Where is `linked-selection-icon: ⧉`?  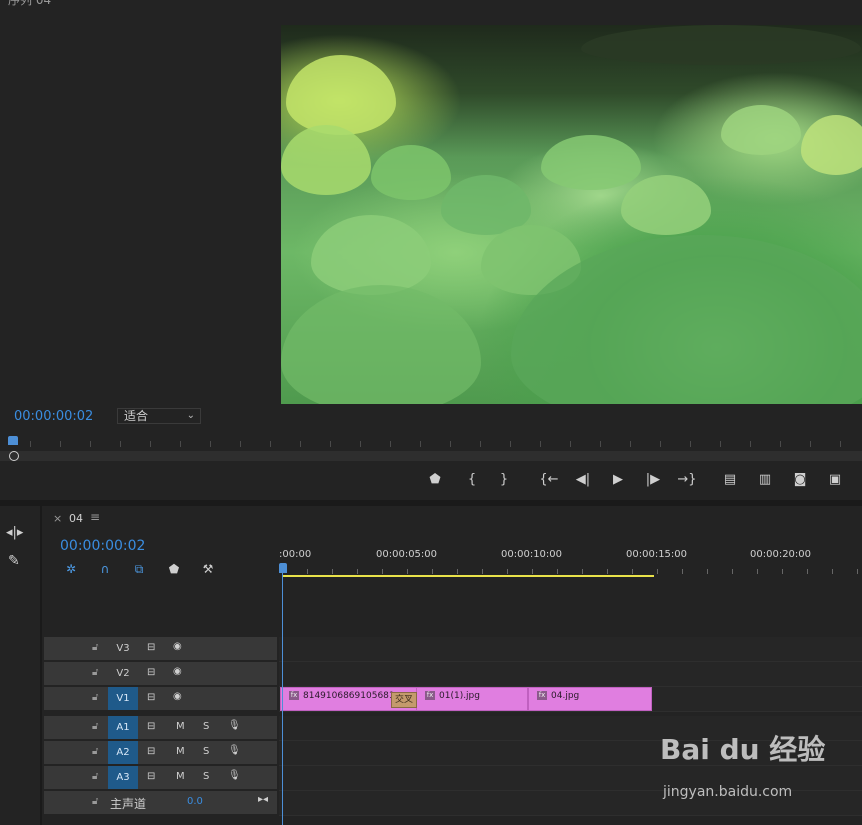 linked-selection-icon: ⧉ is located at coordinates (139, 569).